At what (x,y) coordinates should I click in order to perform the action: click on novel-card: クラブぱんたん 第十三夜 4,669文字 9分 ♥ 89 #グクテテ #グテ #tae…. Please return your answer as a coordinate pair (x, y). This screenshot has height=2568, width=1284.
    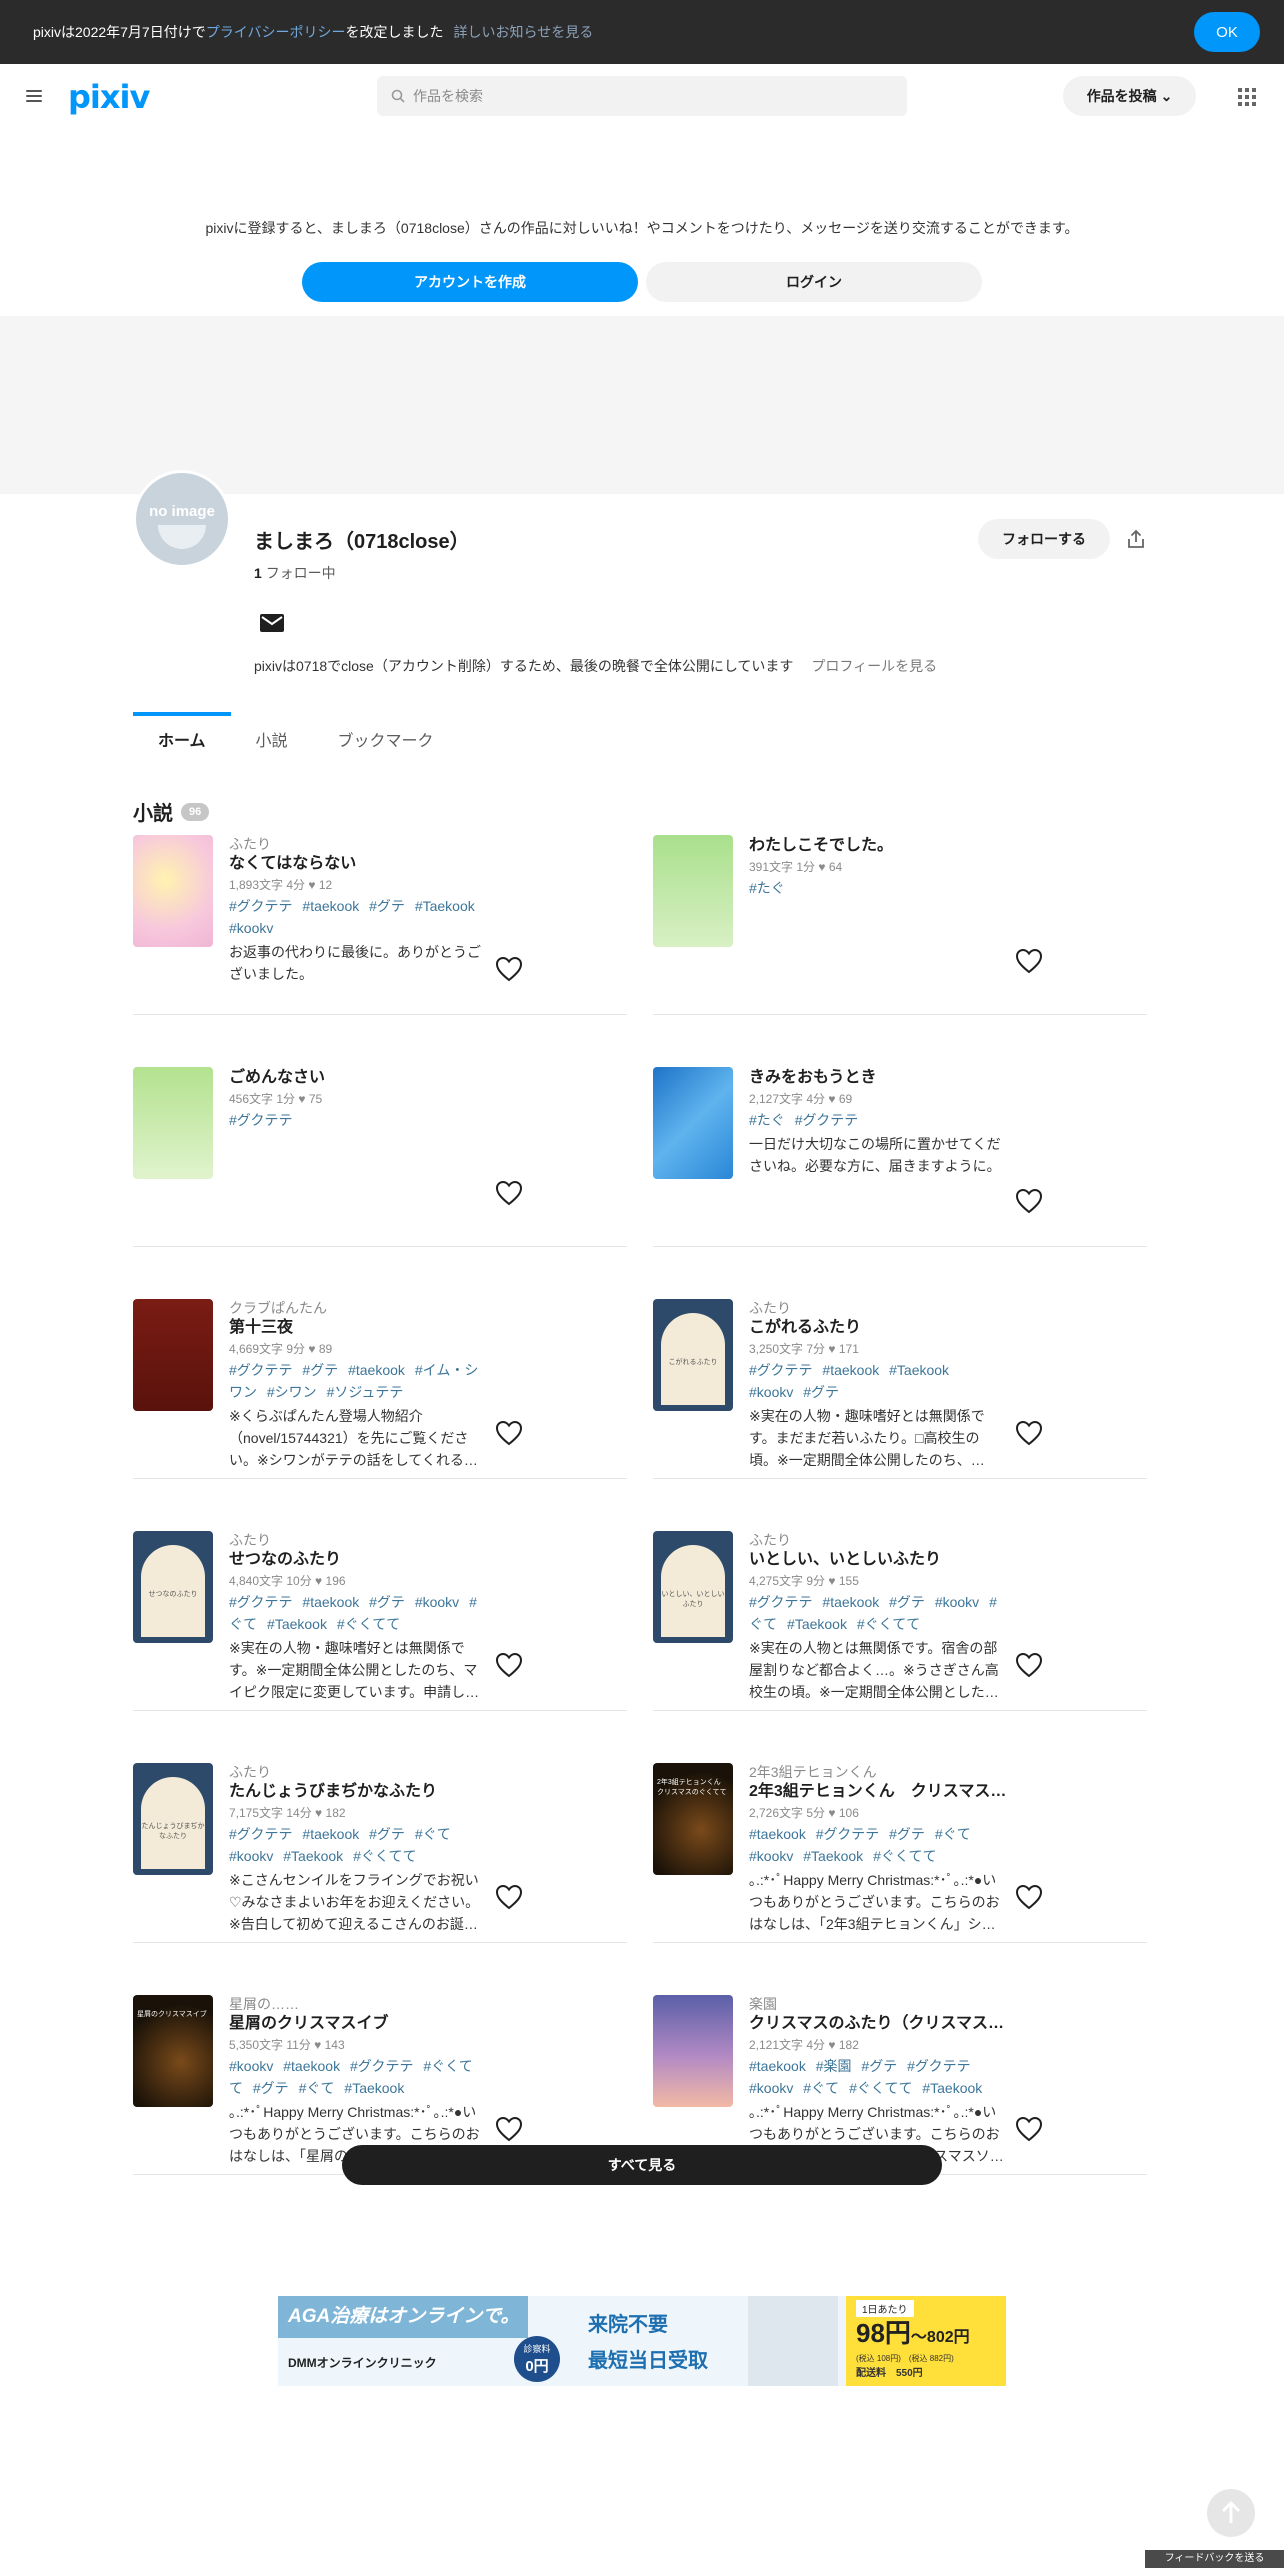
    Looking at the image, I should click on (380, 1389).